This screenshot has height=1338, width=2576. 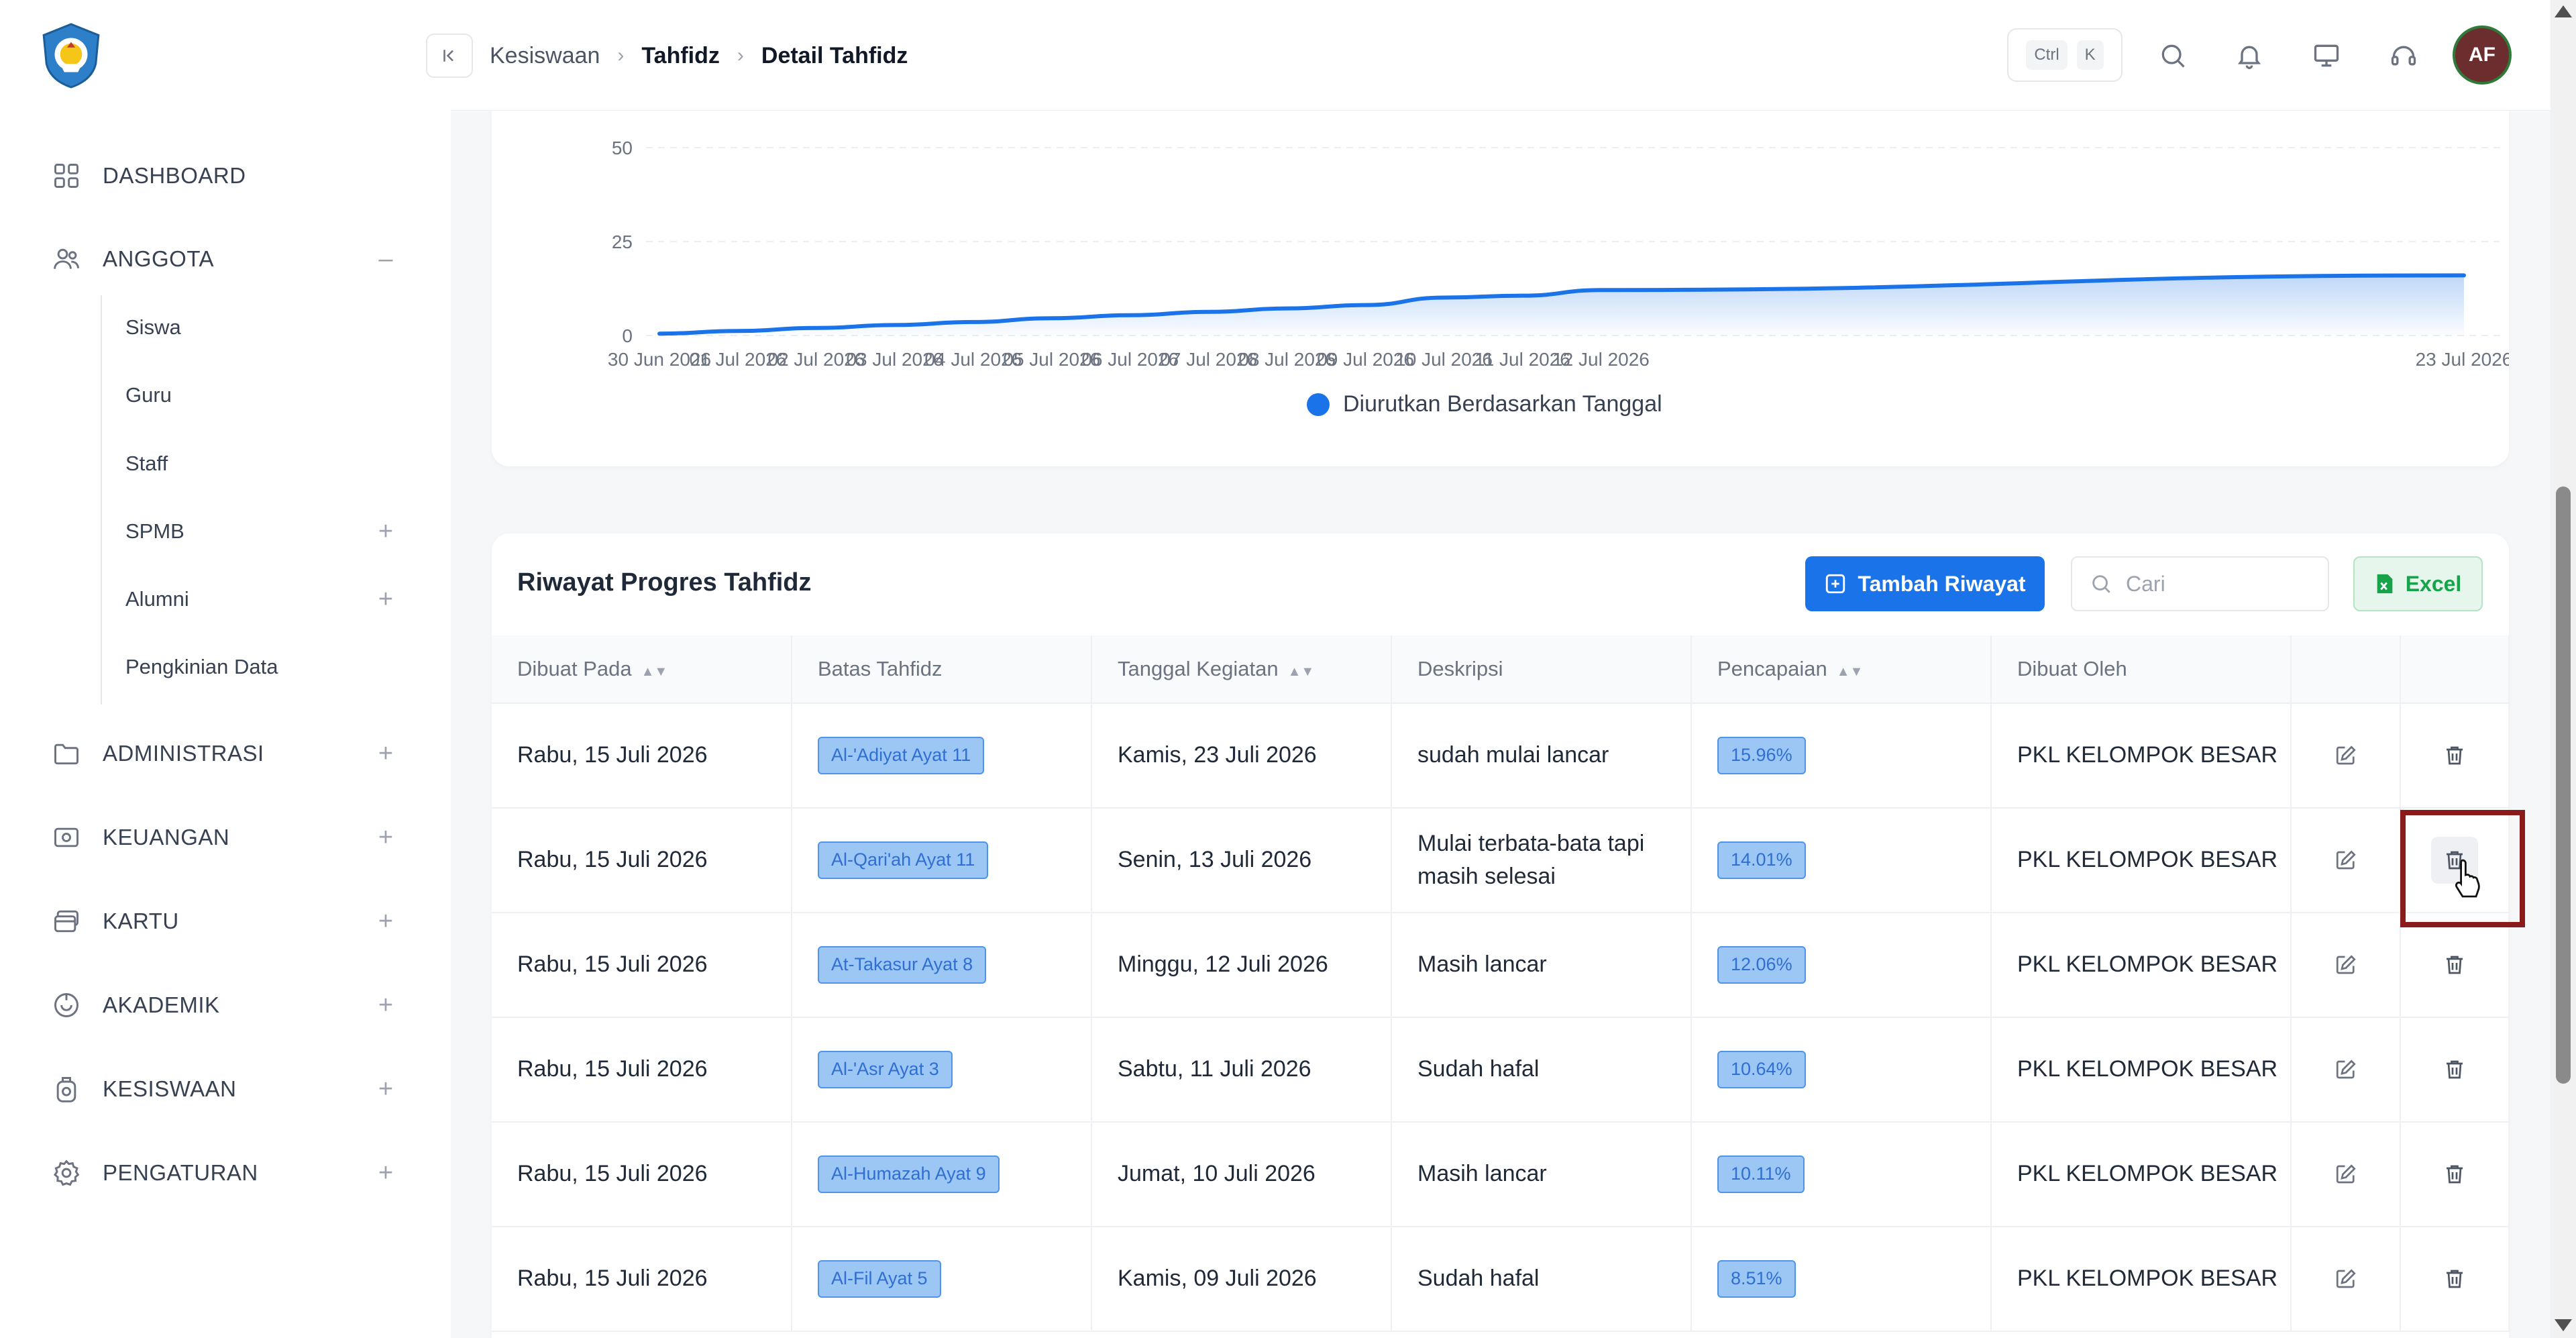 I want to click on col-achievement: Pencapaian ▲▼, so click(x=1841, y=669).